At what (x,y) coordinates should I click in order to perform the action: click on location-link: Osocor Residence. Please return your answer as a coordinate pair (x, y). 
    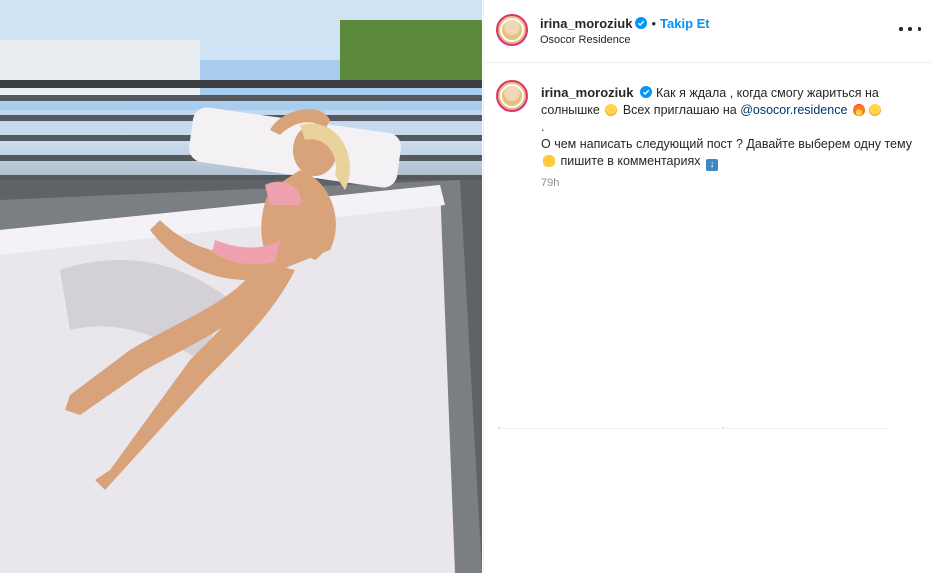
    Looking at the image, I should click on (585, 40).